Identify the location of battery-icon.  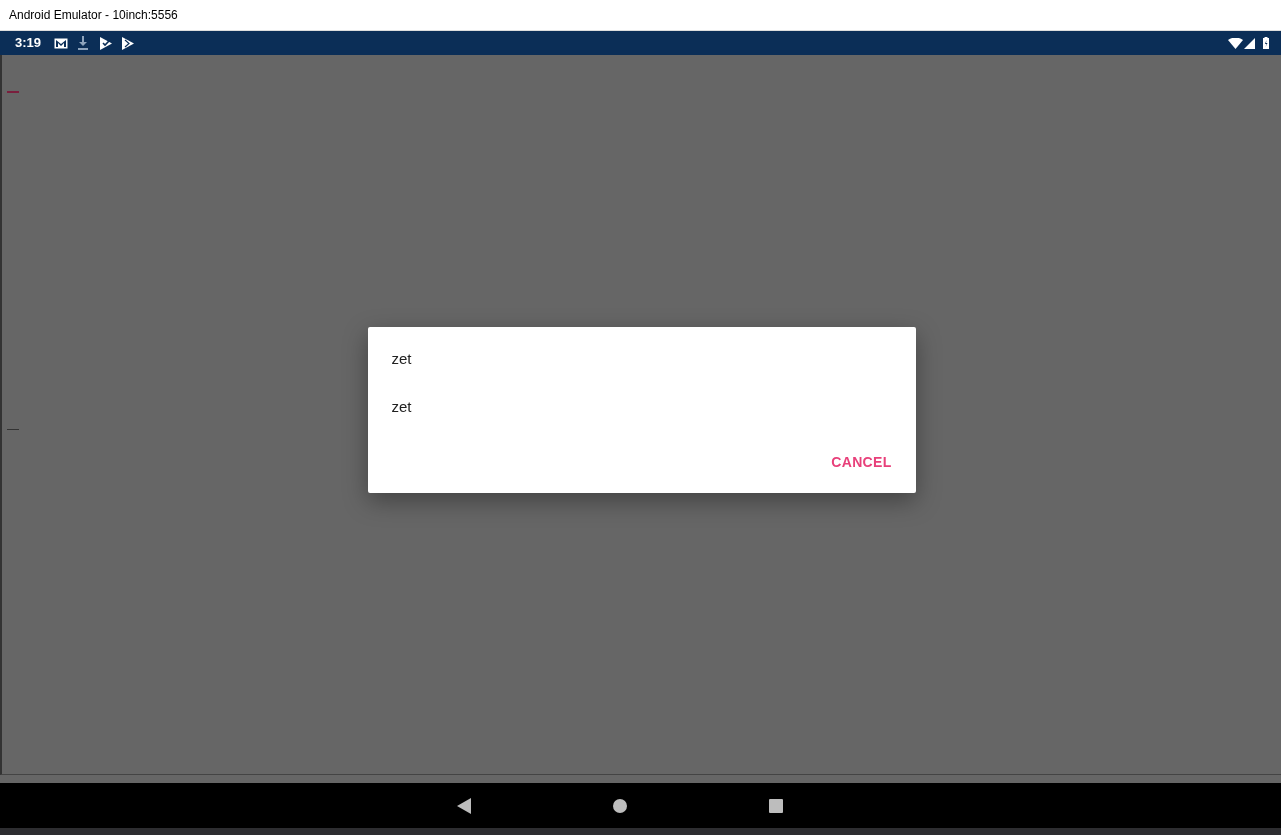
(1266, 43).